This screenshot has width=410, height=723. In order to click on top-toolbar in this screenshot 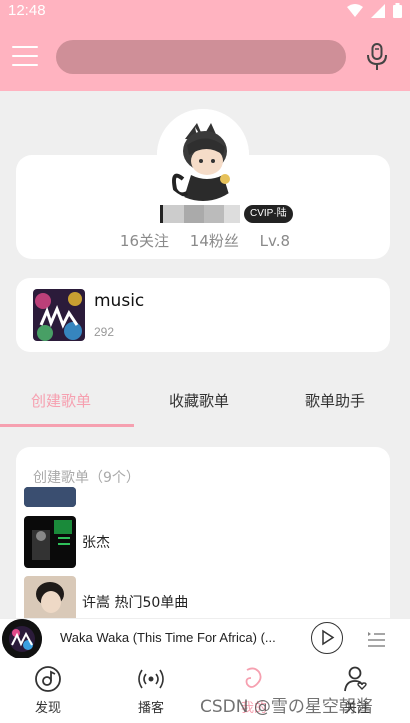, I will do `click(205, 57)`.